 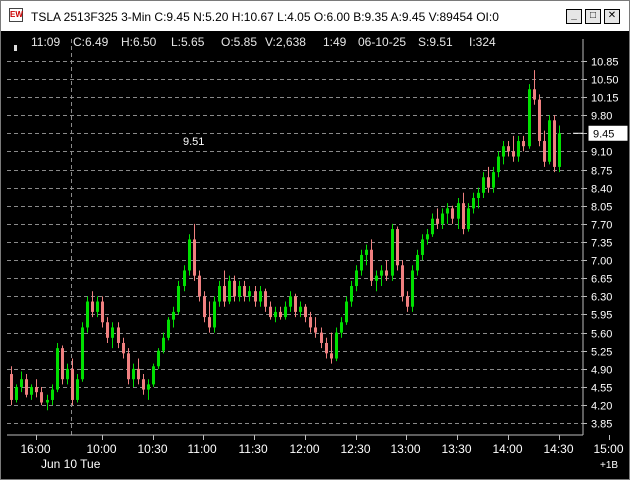 I want to click on price-tick-label: 4.90, so click(x=601, y=371).